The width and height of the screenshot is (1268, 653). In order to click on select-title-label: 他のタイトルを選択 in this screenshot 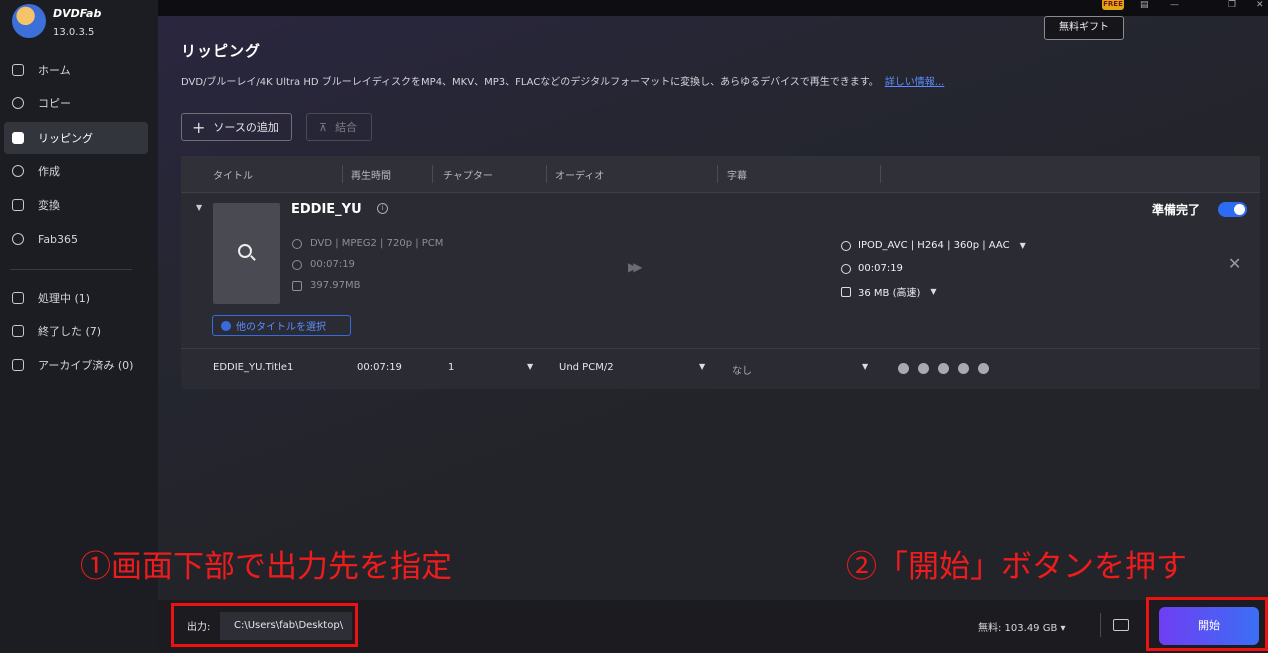, I will do `click(281, 327)`.